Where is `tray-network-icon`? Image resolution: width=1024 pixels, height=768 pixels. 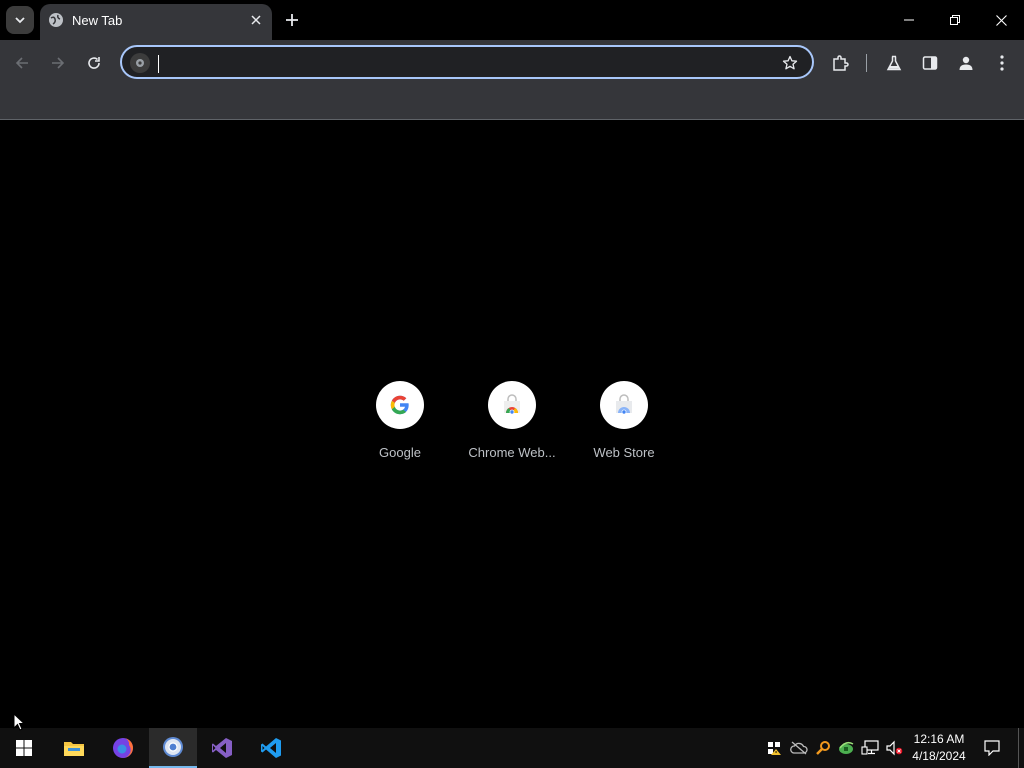
tray-network-icon is located at coordinates (870, 748).